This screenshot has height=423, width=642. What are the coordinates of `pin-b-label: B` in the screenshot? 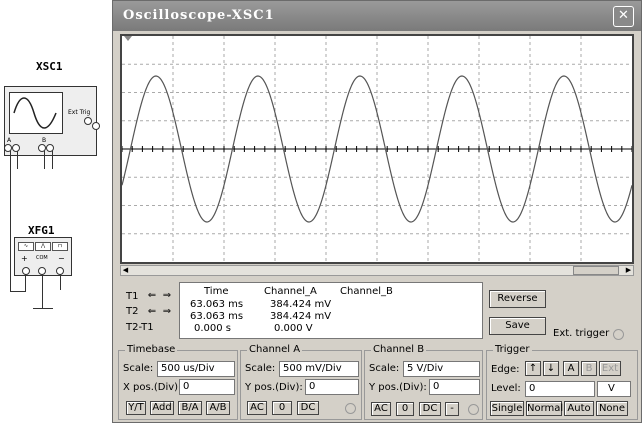 It's located at (44, 140).